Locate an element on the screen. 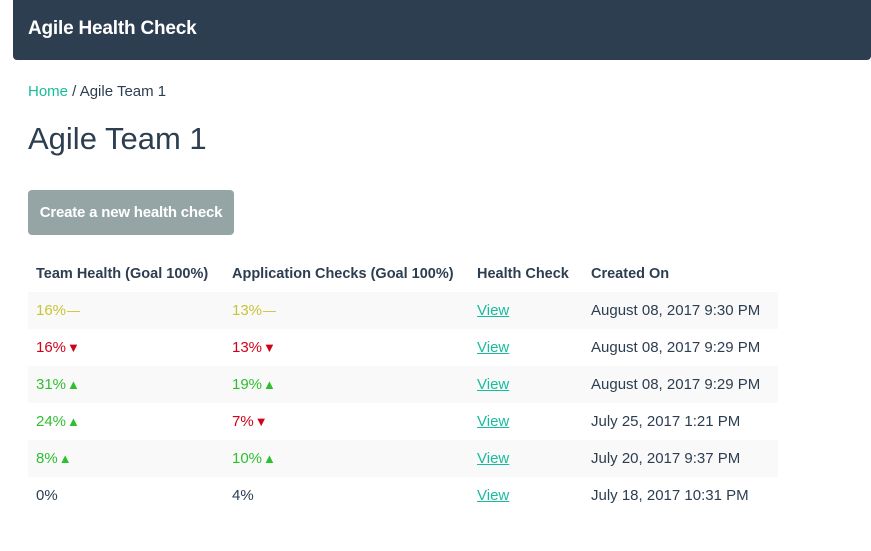 The width and height of the screenshot is (871, 551). created-on-cell: July 20, 2017 9:37 PM is located at coordinates (666, 458).